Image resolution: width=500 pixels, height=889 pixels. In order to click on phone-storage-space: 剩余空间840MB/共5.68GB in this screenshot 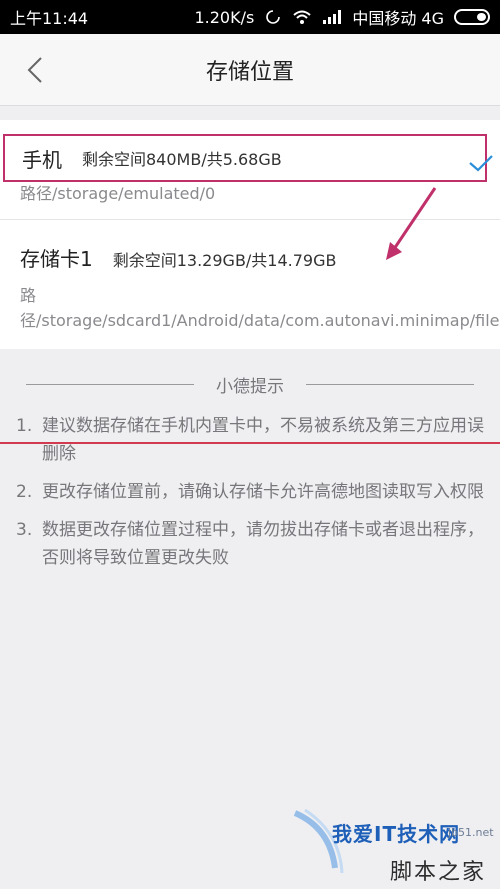, I will do `click(182, 159)`.